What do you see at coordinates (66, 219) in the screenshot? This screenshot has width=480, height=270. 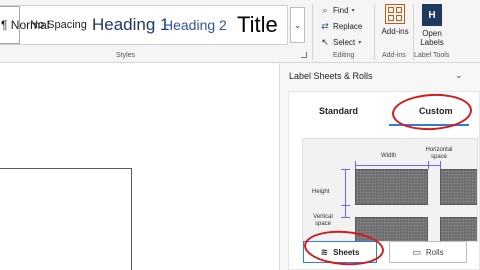 I see `document-page` at bounding box center [66, 219].